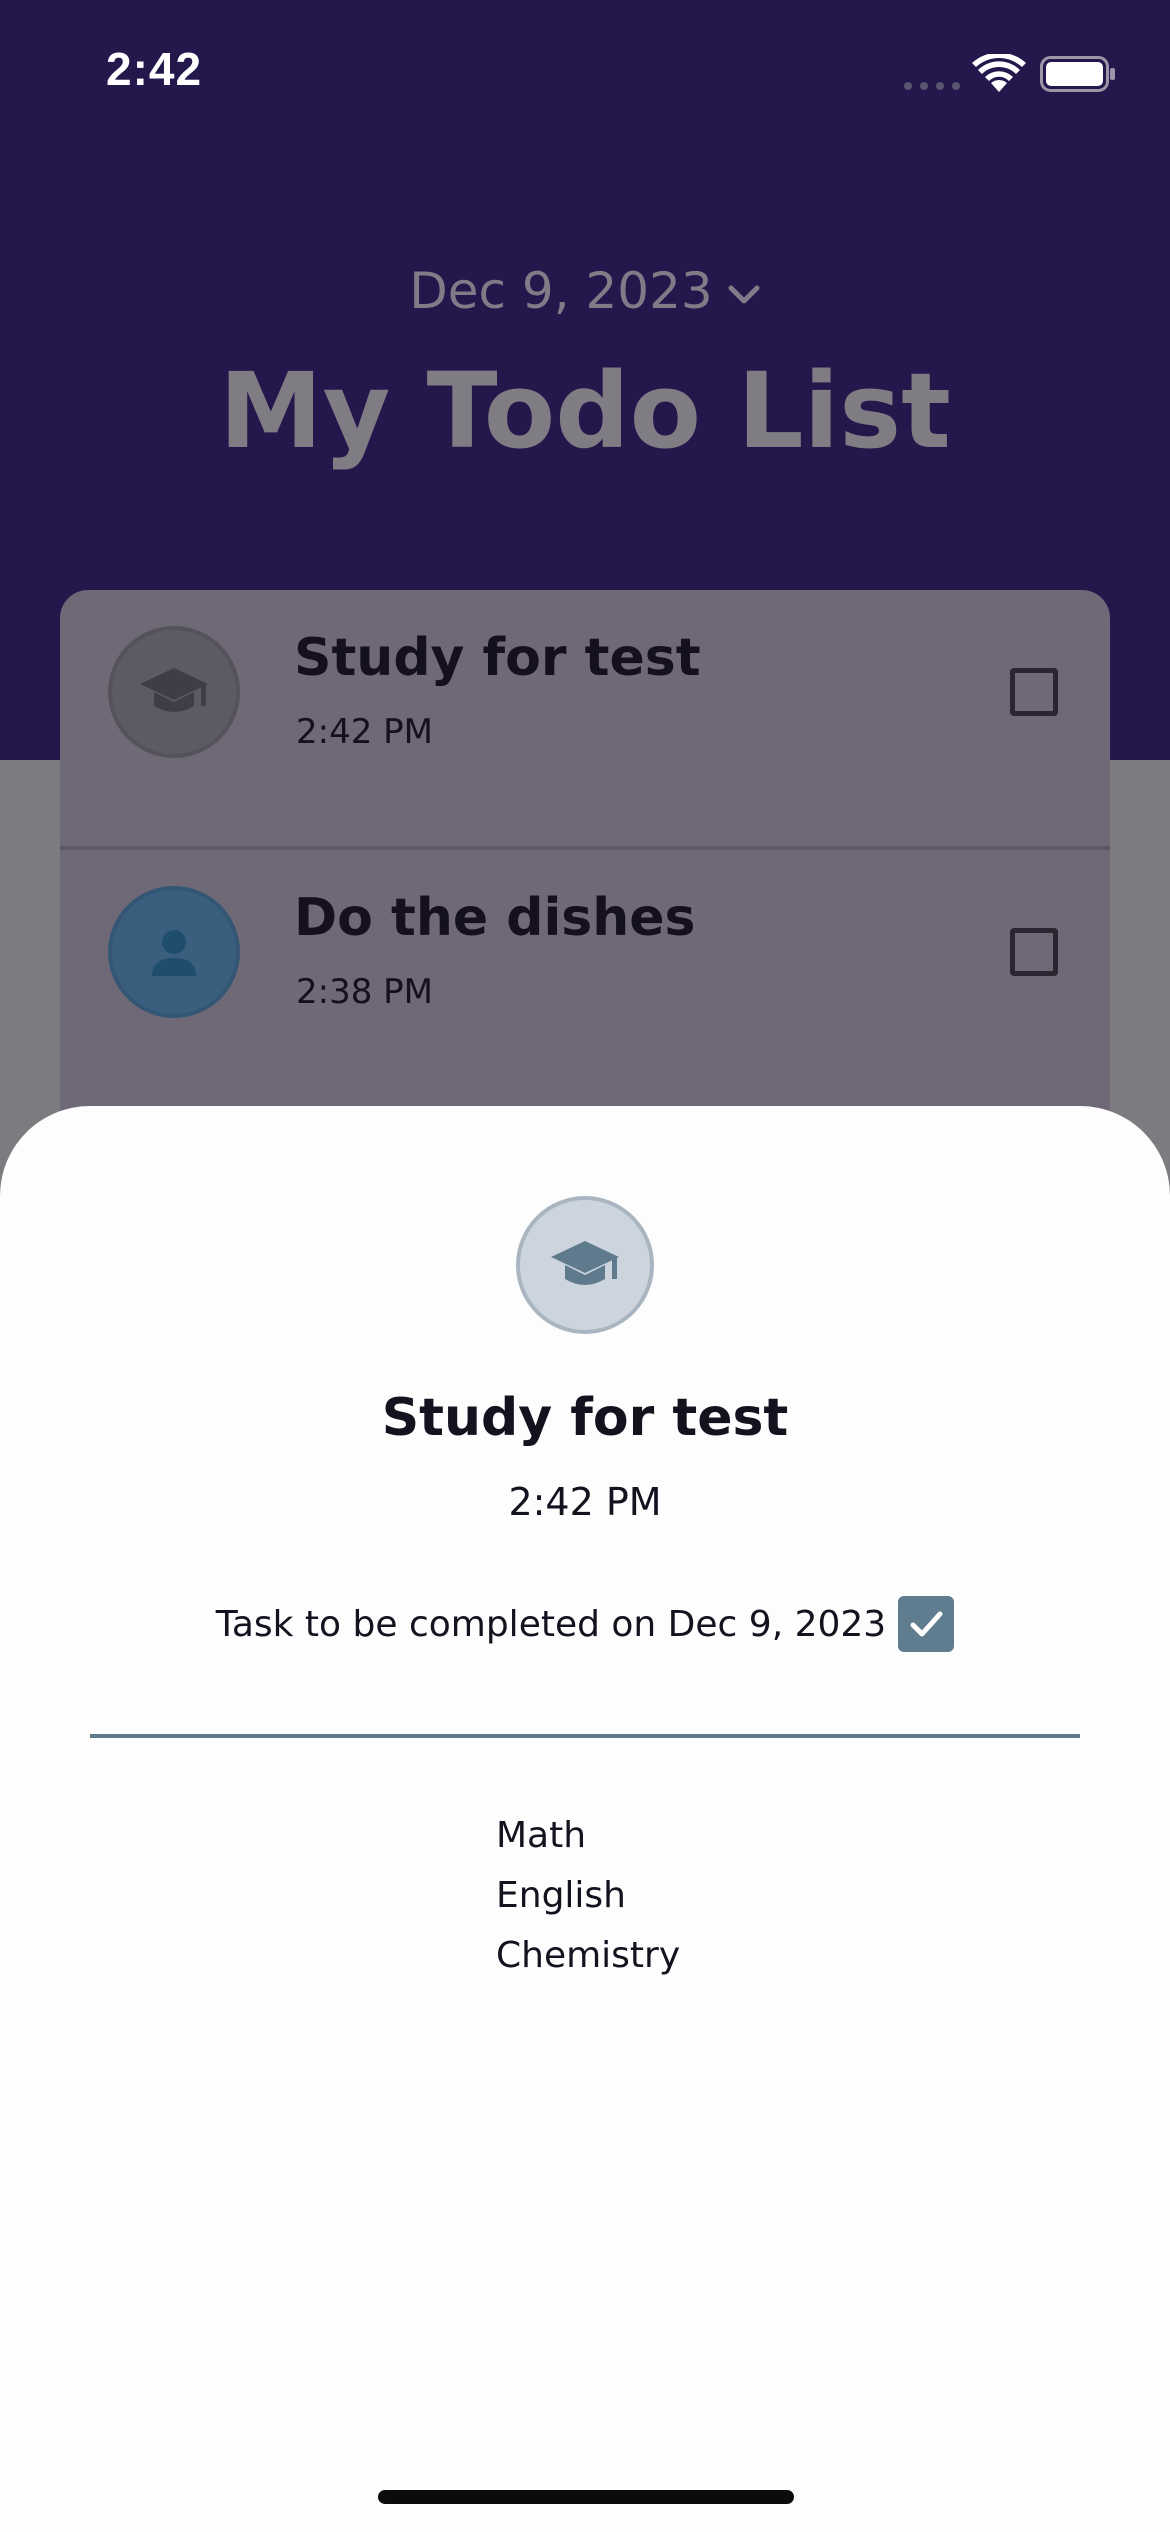  What do you see at coordinates (551, 1624) in the screenshot?
I see `completion-text: Task to be completed on Dec 9, 2023` at bounding box center [551, 1624].